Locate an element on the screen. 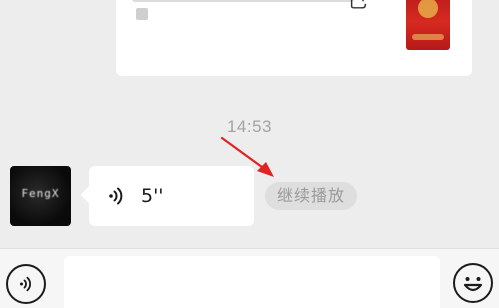 This screenshot has height=308, width=499. voice-duration: 5'' is located at coordinates (152, 196).